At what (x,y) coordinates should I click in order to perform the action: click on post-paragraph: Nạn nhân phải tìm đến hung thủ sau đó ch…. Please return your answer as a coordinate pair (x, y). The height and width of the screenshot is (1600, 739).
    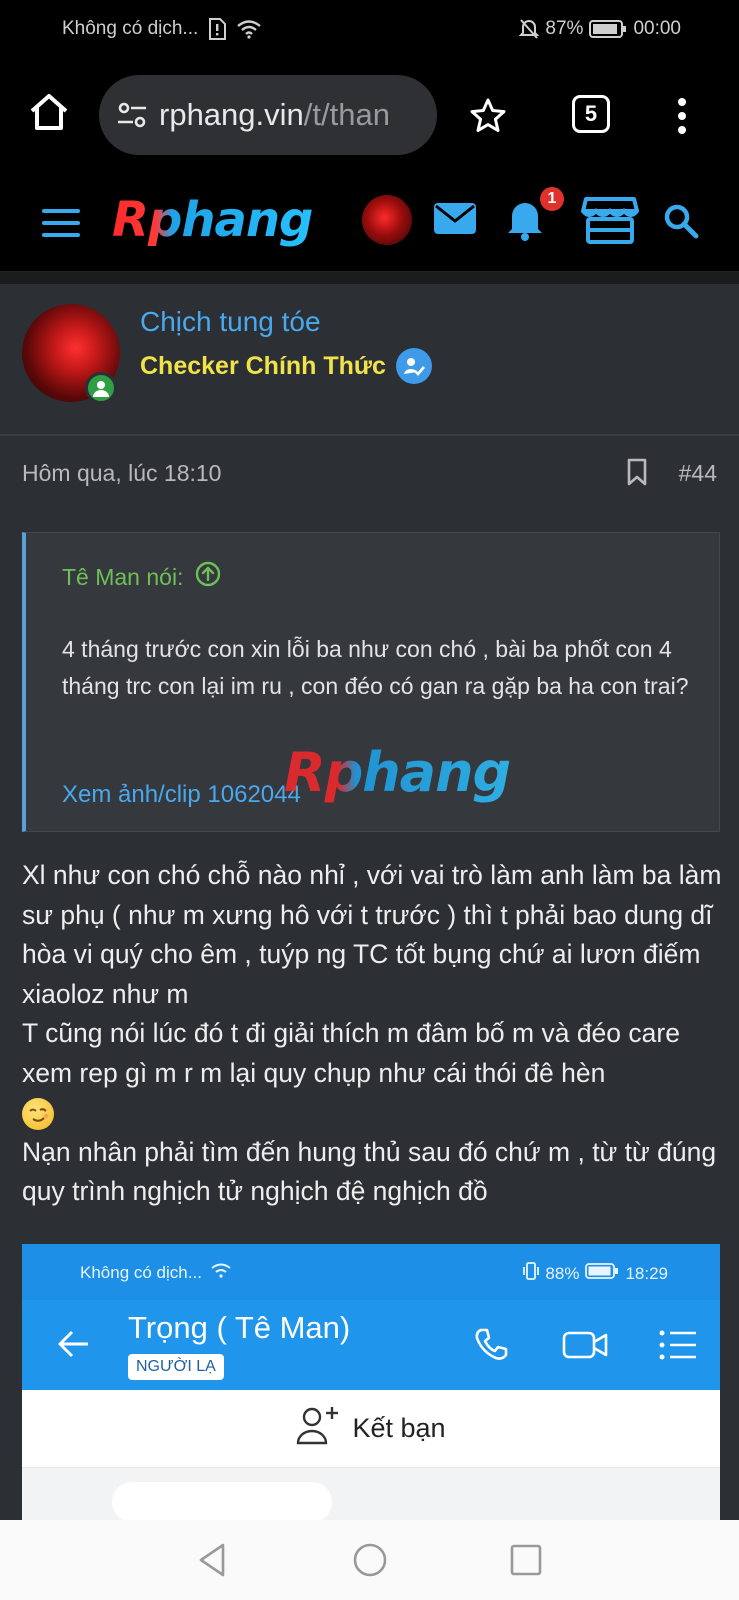
    Looking at the image, I should click on (369, 1171).